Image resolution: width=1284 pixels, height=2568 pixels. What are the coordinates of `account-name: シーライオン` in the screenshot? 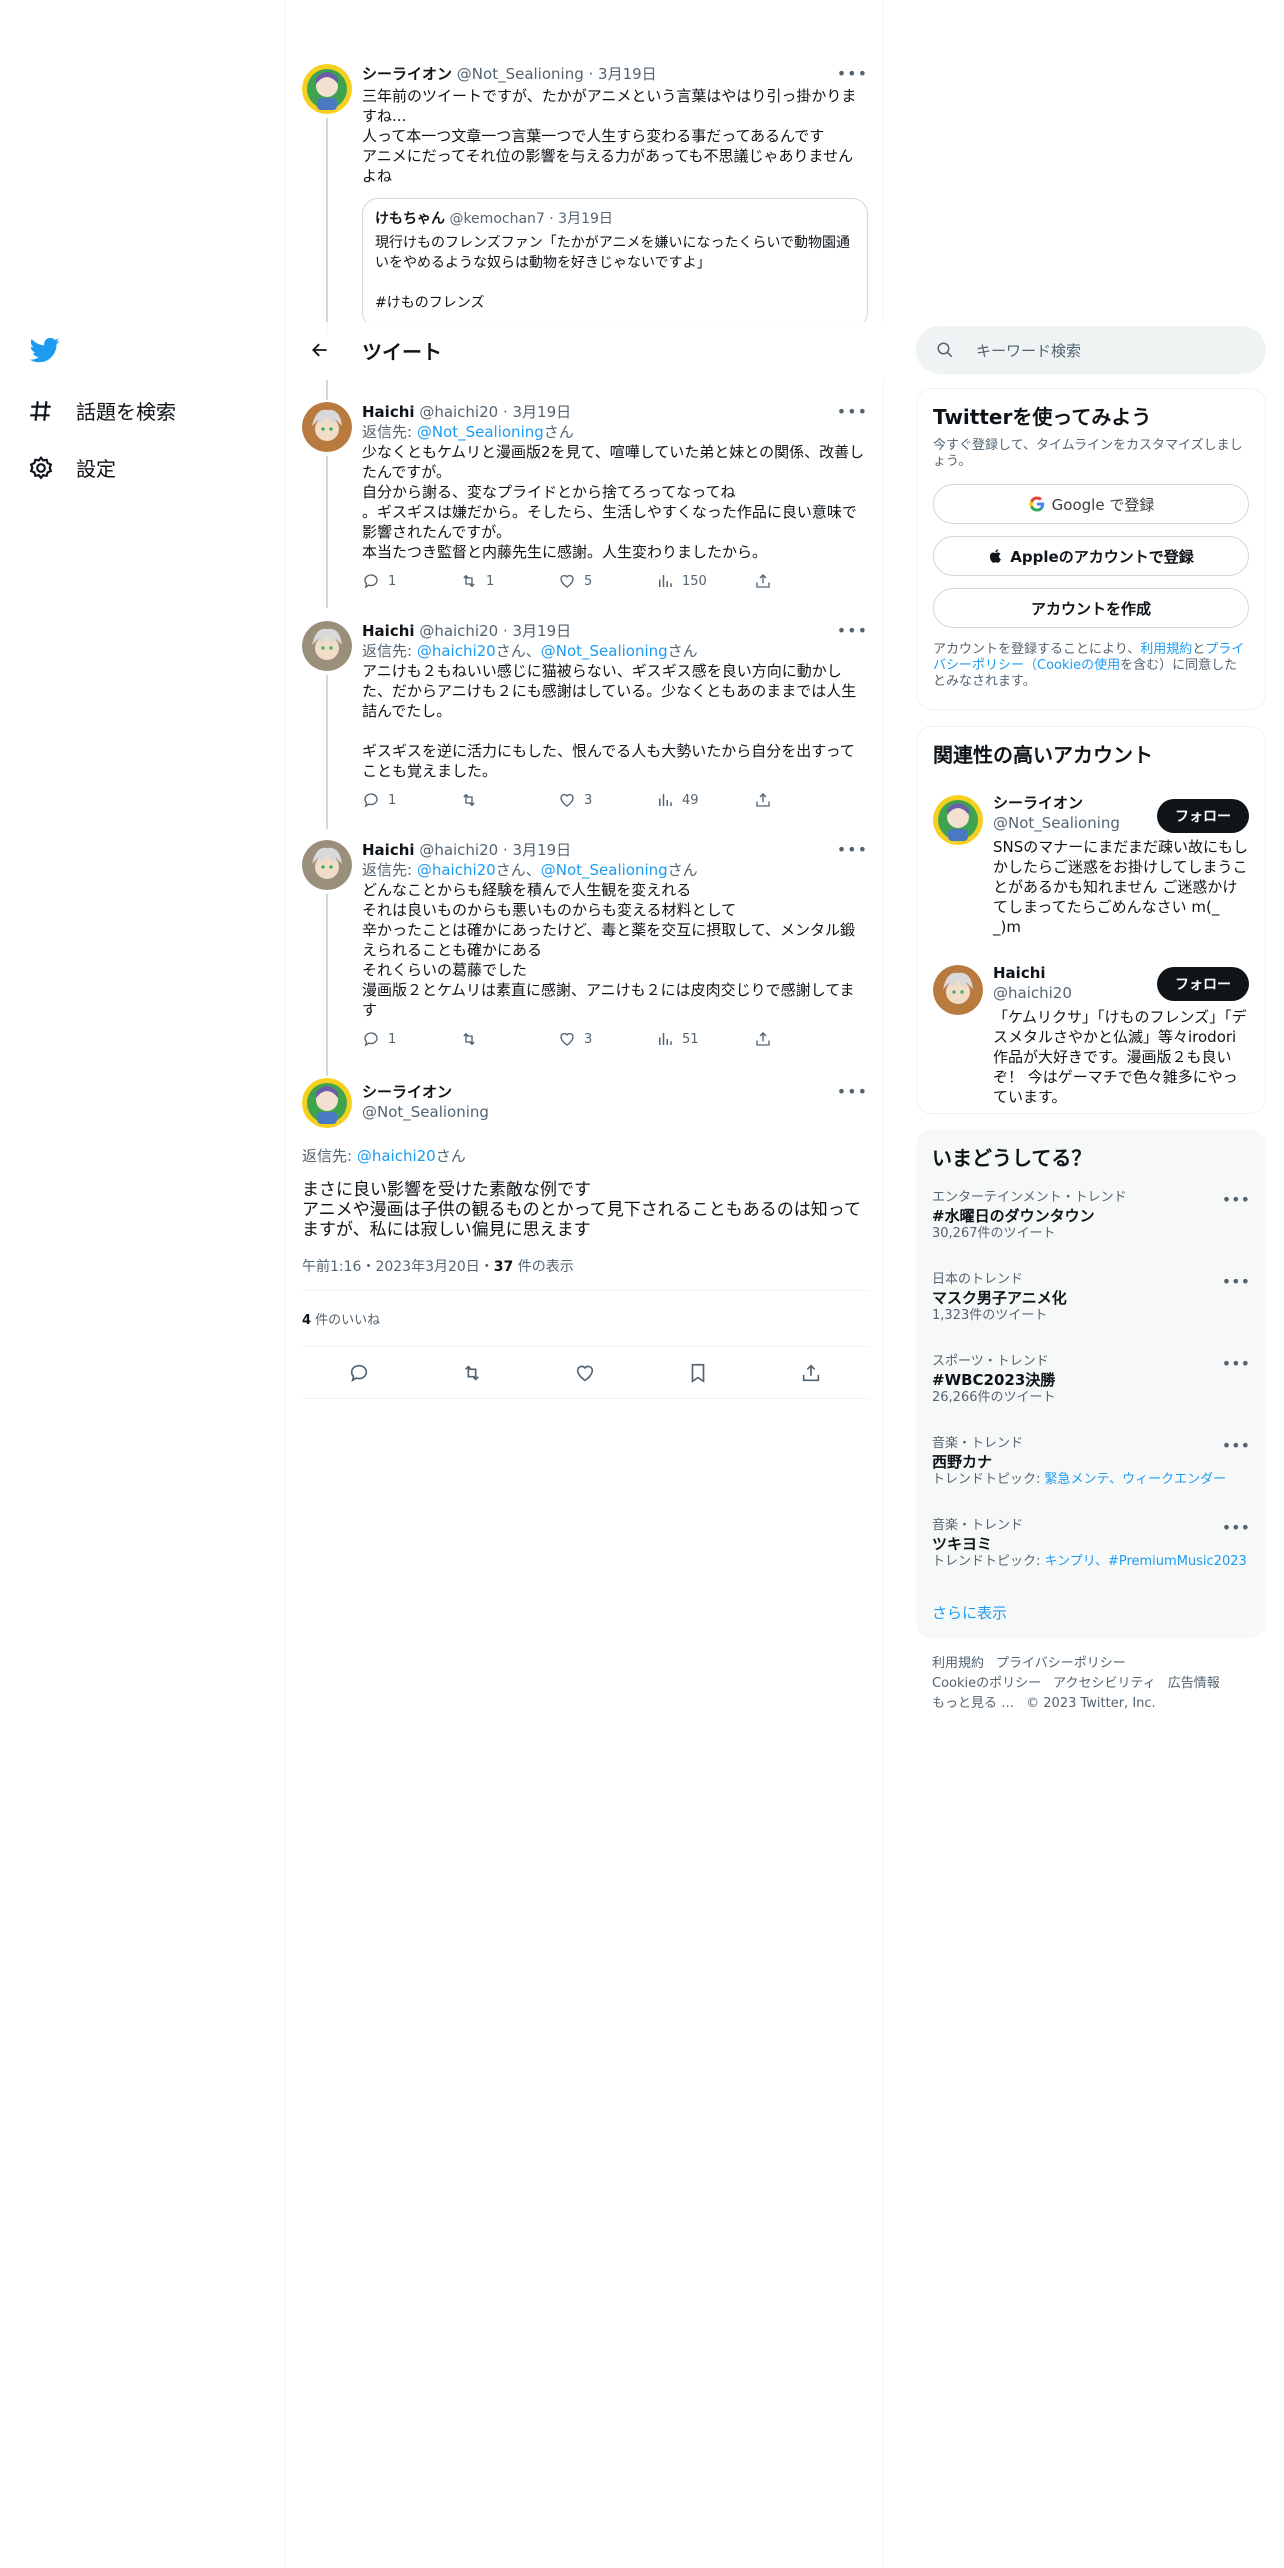 It's located at (1074, 803).